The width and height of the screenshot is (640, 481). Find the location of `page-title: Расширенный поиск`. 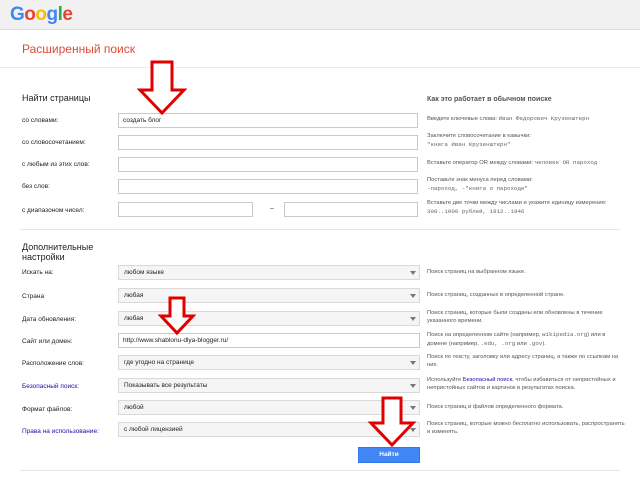

page-title: Расширенный поиск is located at coordinates (78, 49).